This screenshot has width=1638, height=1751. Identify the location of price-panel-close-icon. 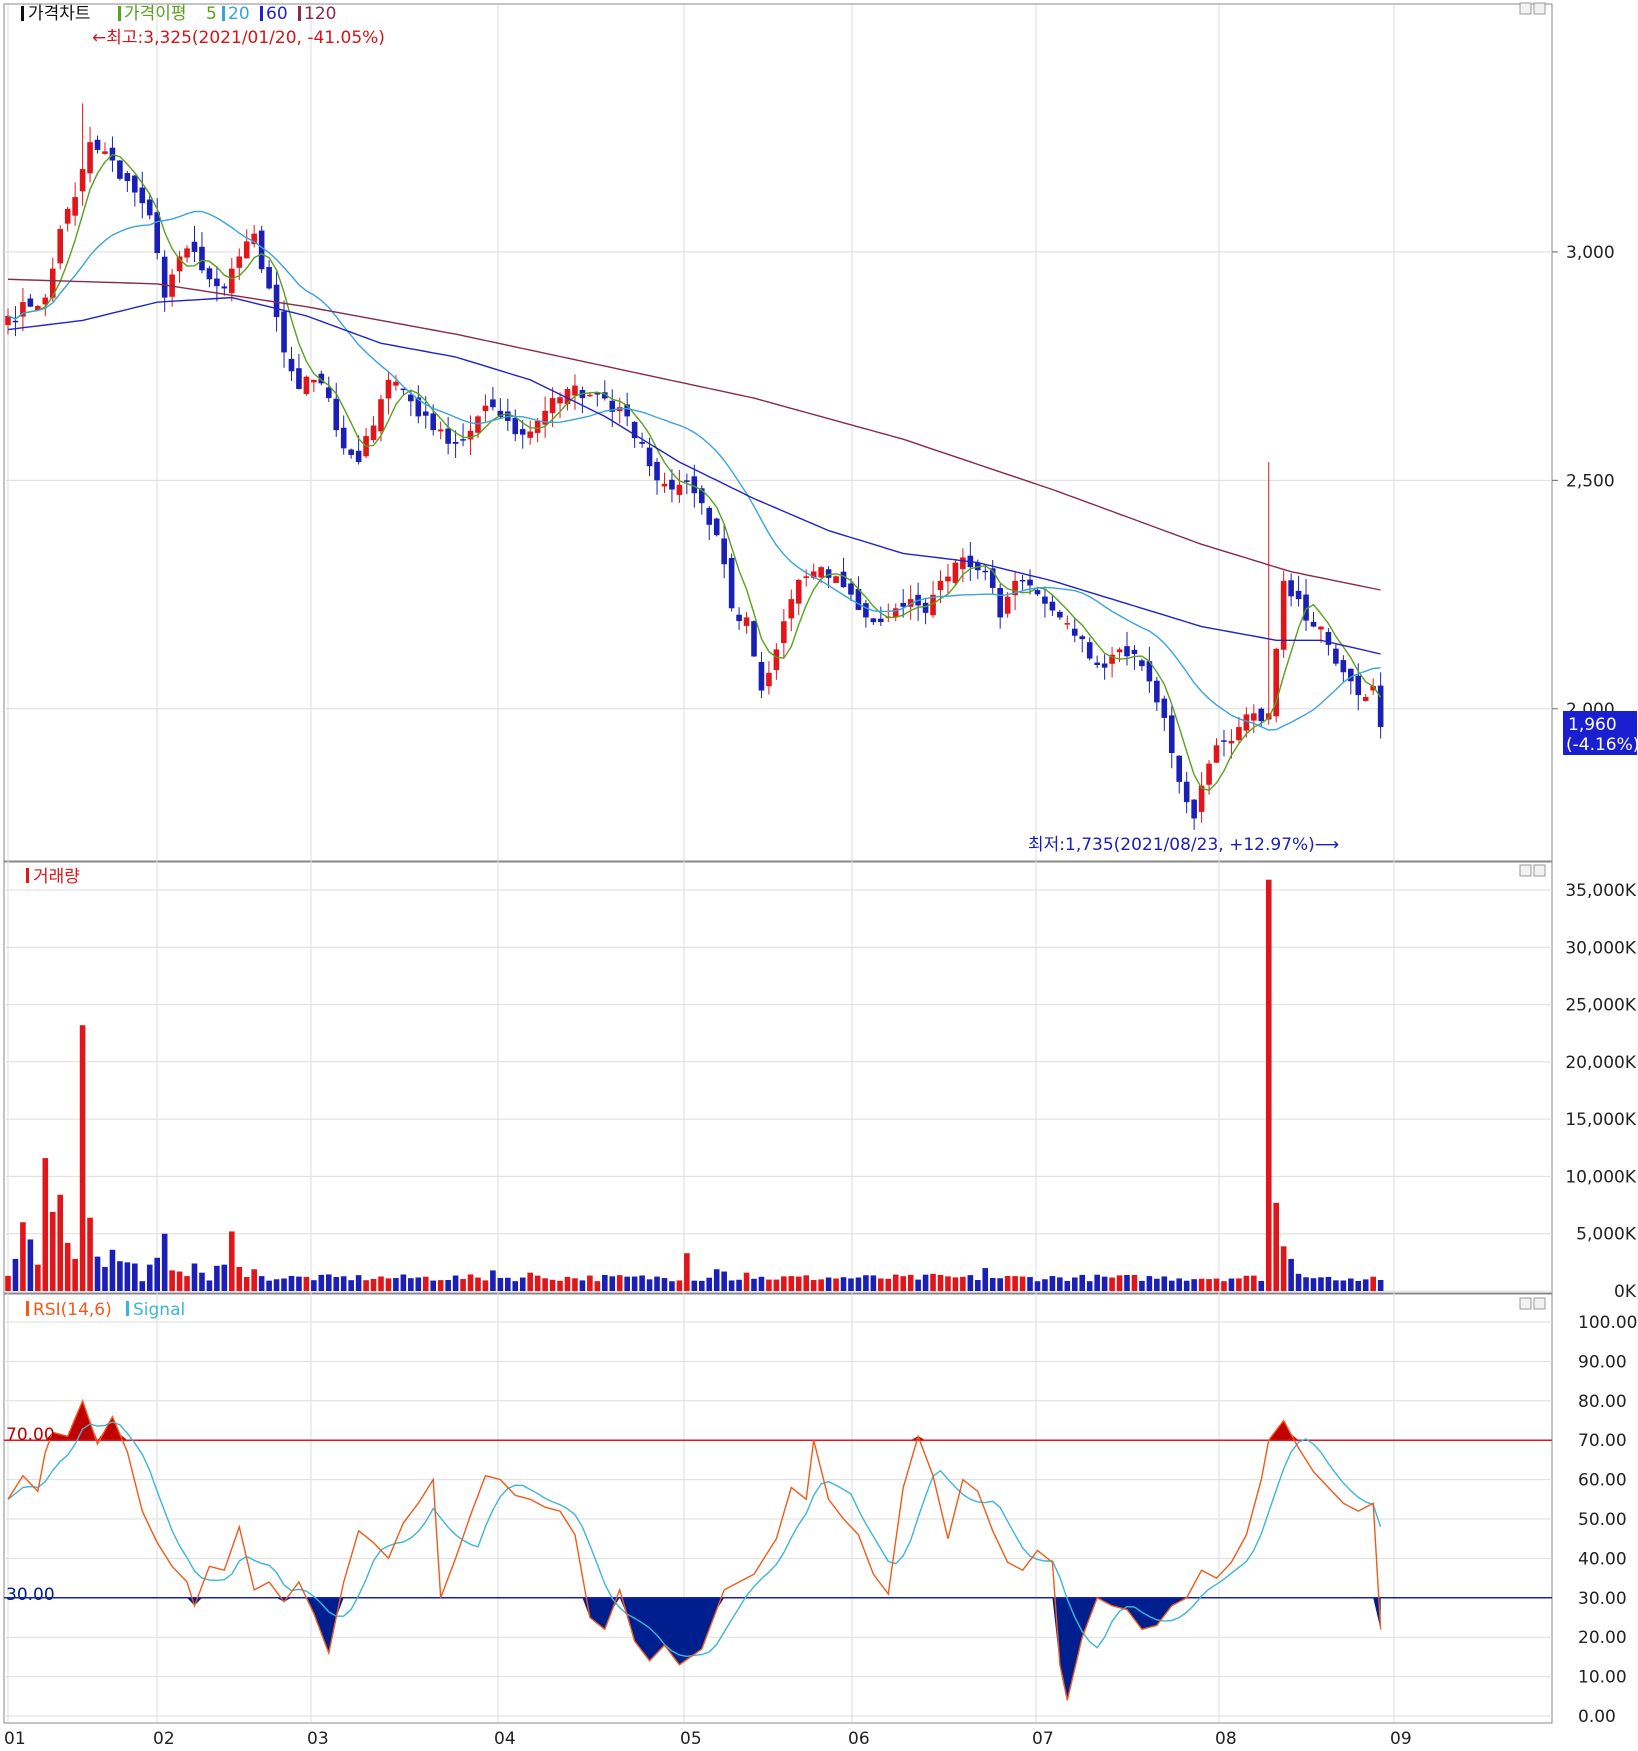
(1539, 8).